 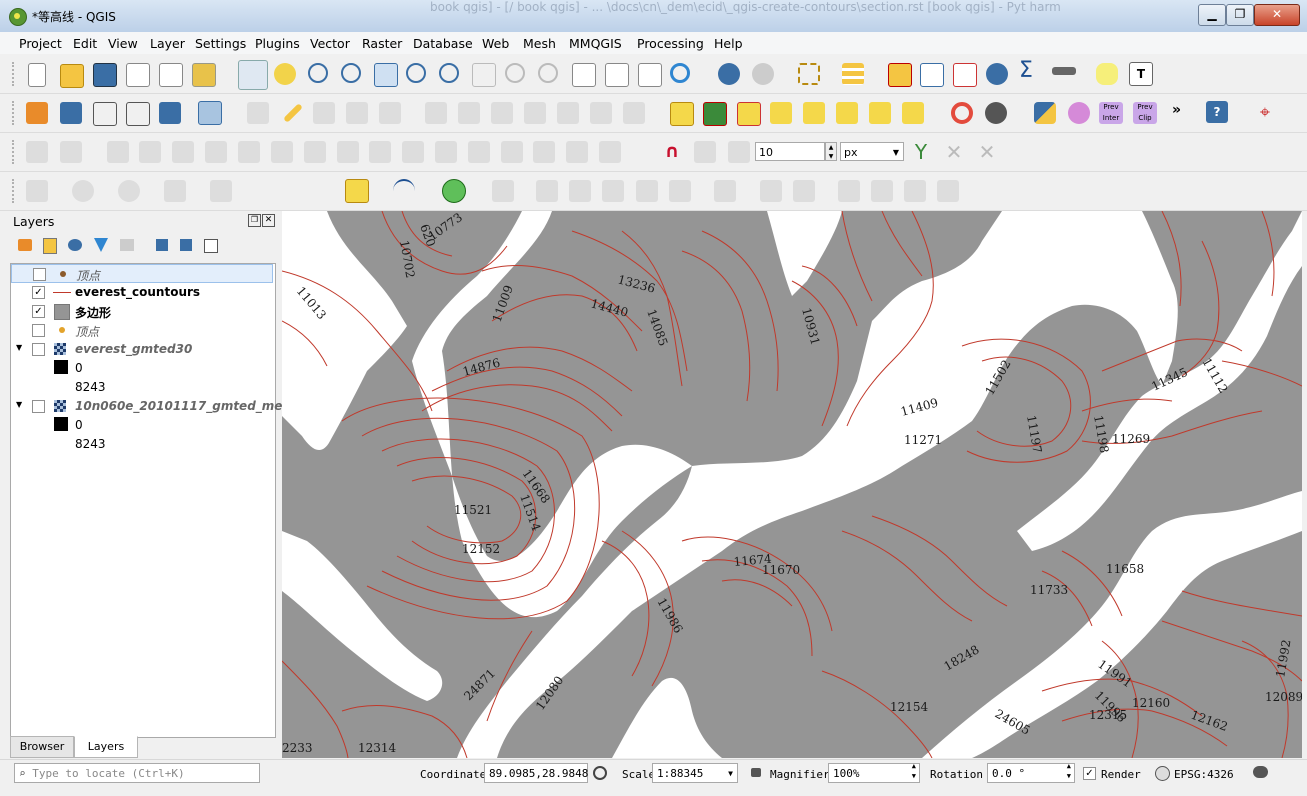 I want to click on expand-arrow-icon: ▼, so click(x=19, y=347).